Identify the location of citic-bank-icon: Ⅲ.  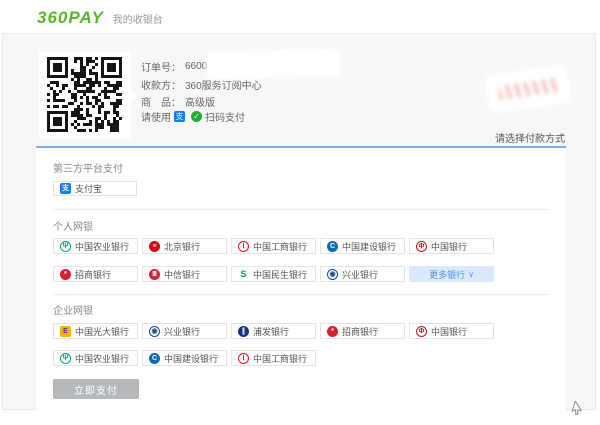
(154, 274).